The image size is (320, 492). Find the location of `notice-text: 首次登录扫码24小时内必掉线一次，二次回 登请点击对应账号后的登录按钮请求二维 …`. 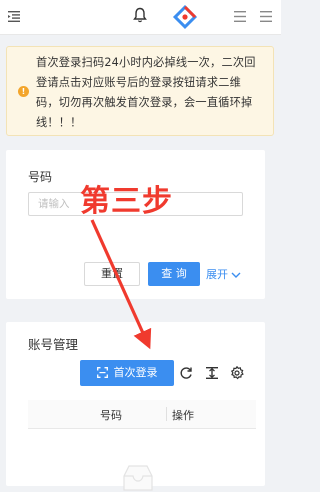

notice-text: 首次登录扫码24小时内必掉线一次，二次回 登请点击对应账号后的登录按钮请求二维 … is located at coordinates (151, 93).